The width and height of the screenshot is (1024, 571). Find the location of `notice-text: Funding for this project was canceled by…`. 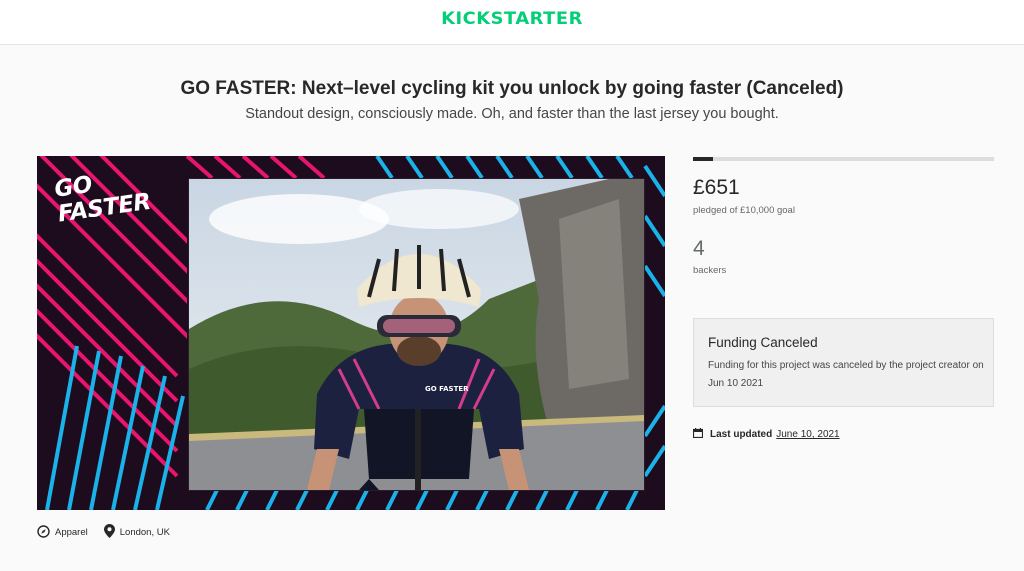

notice-text: Funding for this project was canceled by… is located at coordinates (846, 374).